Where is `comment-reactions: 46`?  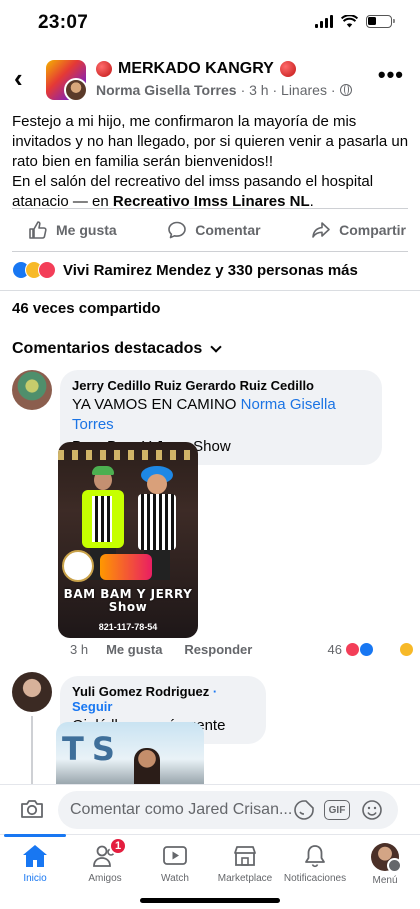
comment-reactions: 46 is located at coordinates (370, 649).